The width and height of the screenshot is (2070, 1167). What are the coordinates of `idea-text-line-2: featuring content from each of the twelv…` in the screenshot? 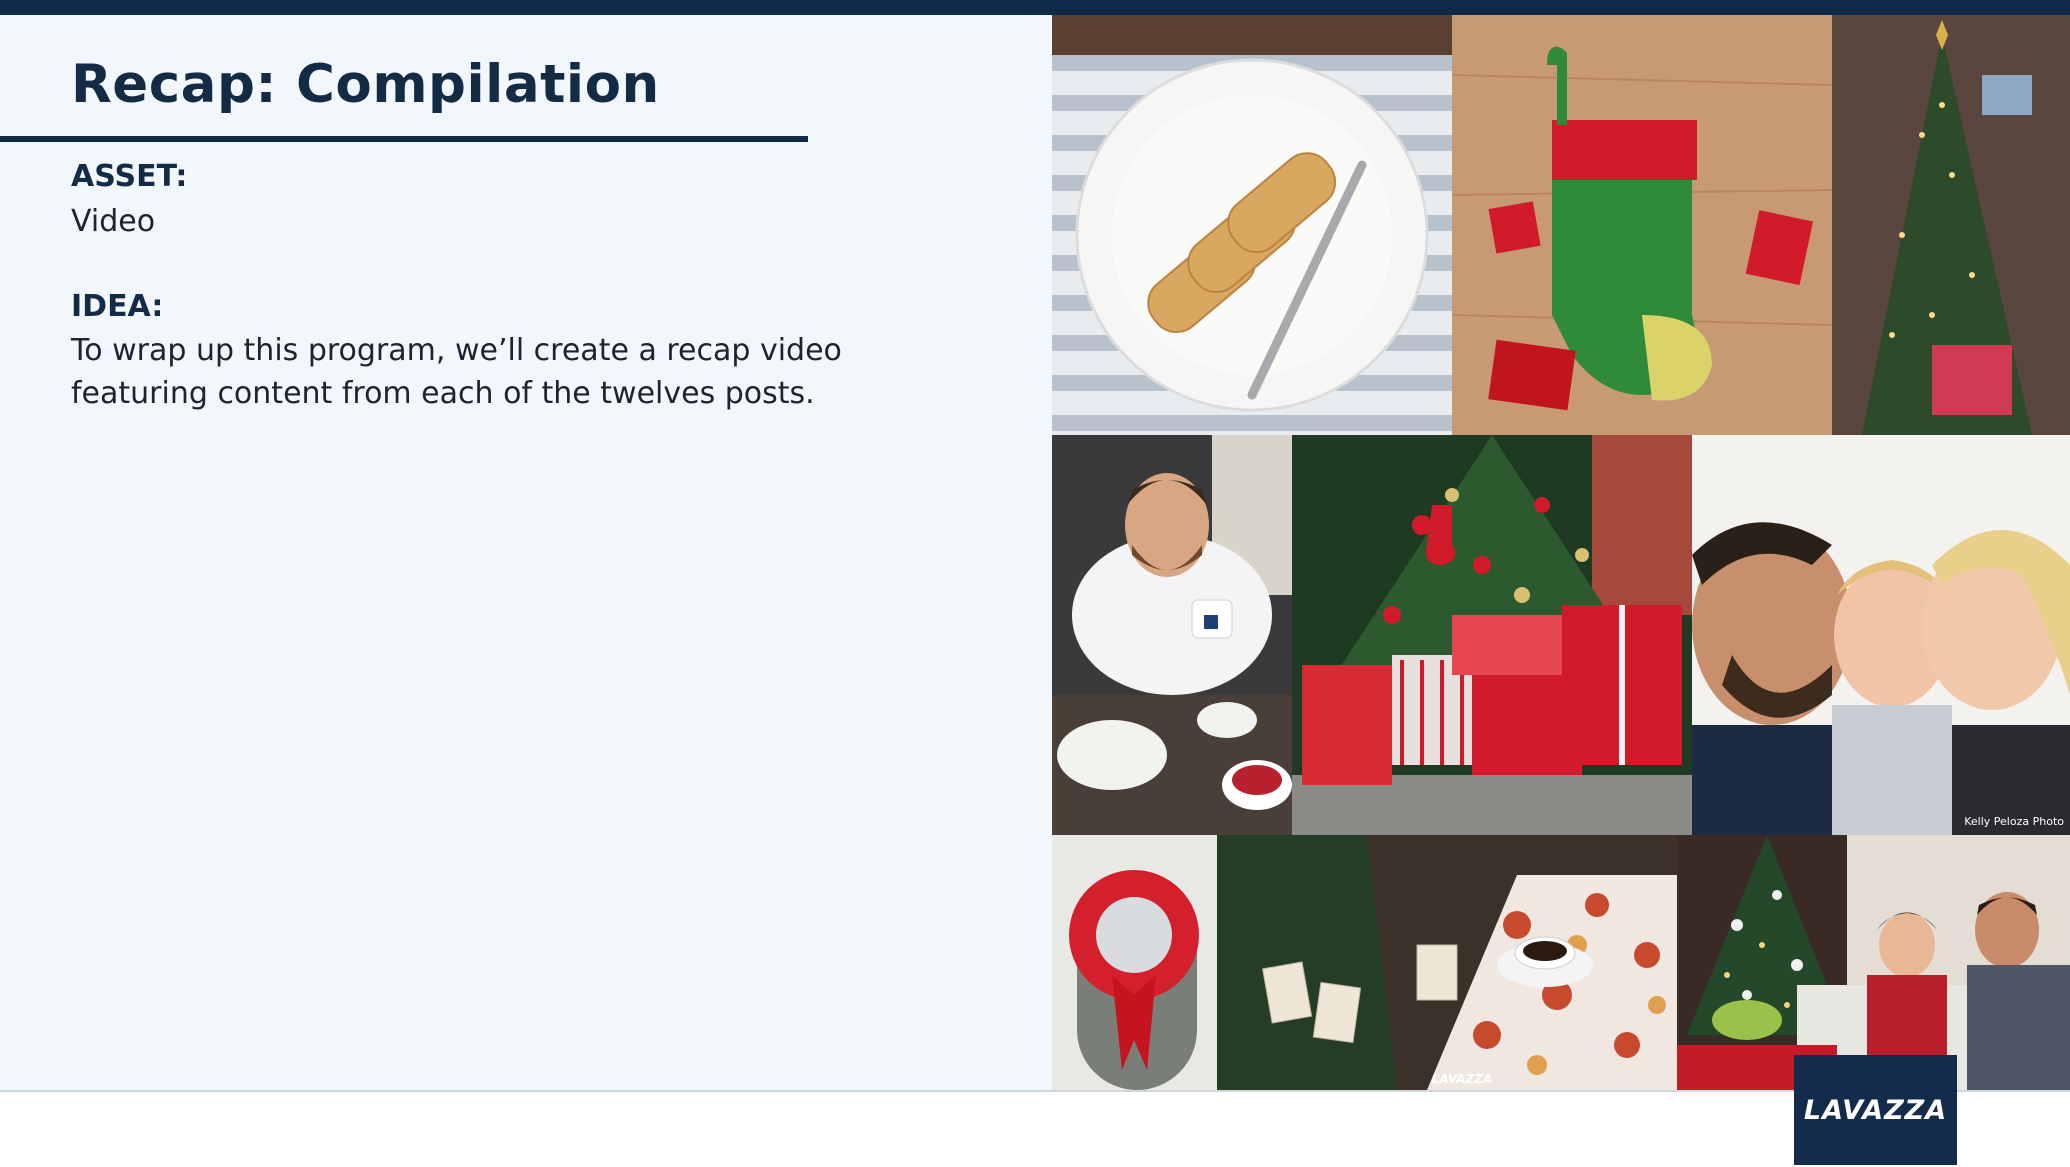 It's located at (443, 393).